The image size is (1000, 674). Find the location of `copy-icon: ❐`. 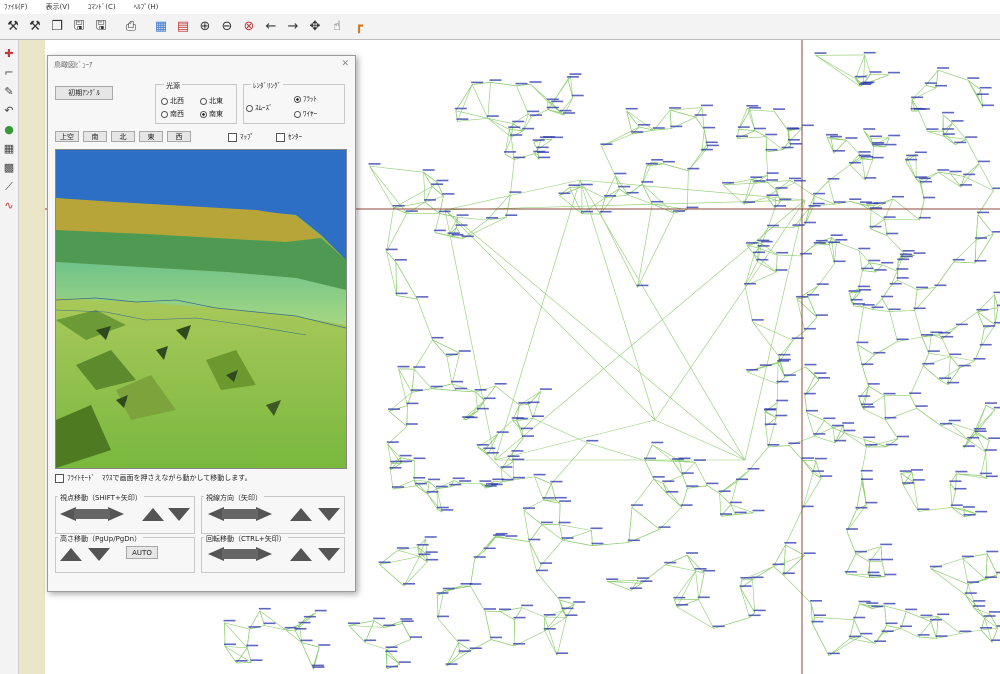

copy-icon: ❐ is located at coordinates (57, 27).